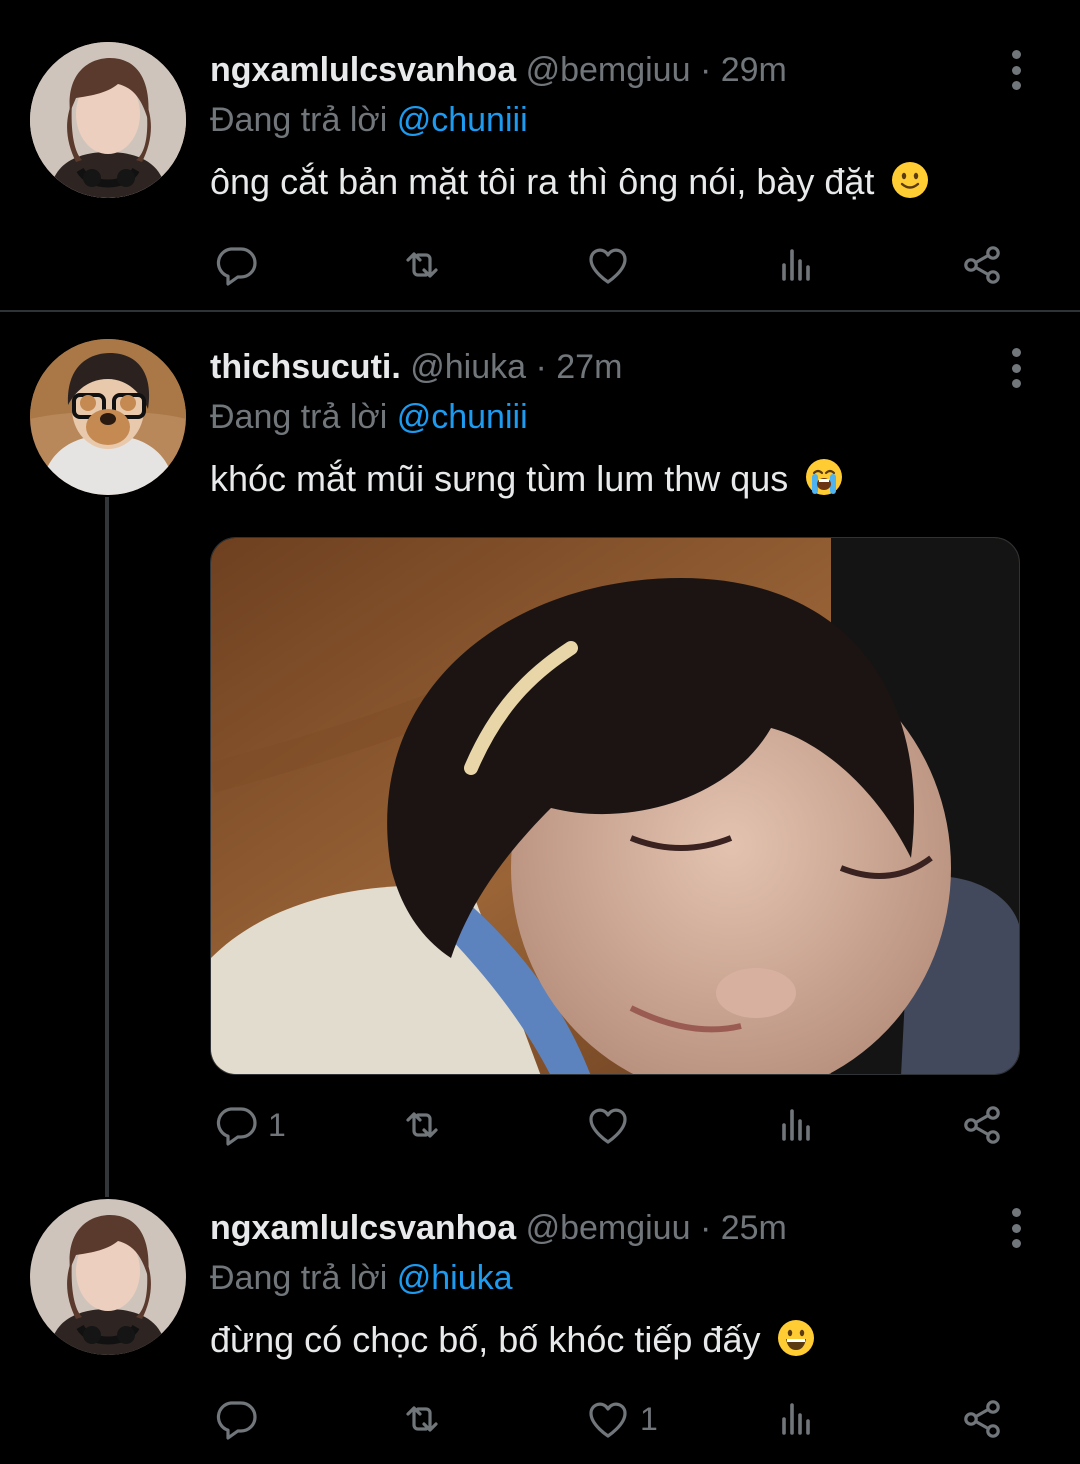 This screenshot has width=1080, height=1464. Describe the element at coordinates (468, 367) in the screenshot. I see `handle: @hiuka` at that location.